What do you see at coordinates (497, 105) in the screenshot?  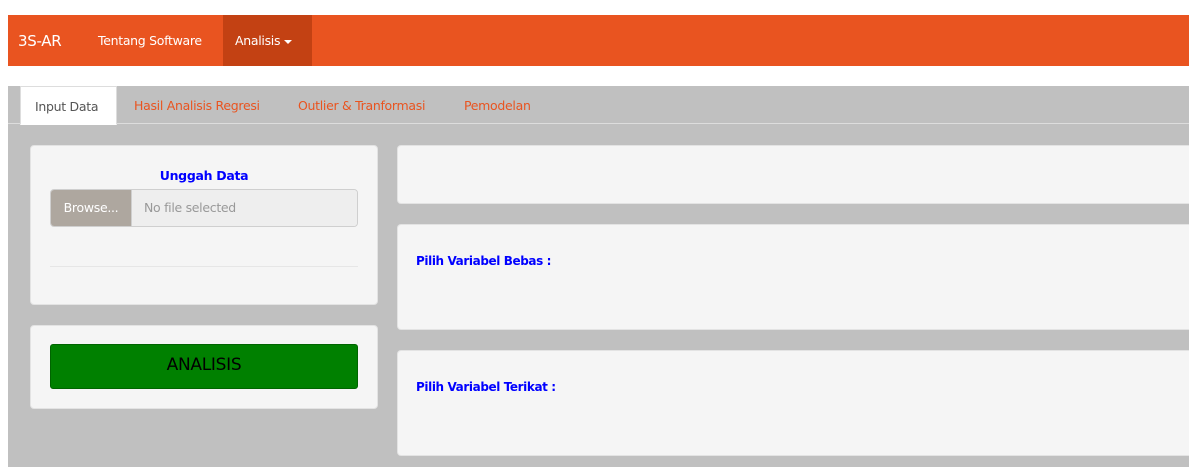 I see `tab-pemodelan: Pemodelan` at bounding box center [497, 105].